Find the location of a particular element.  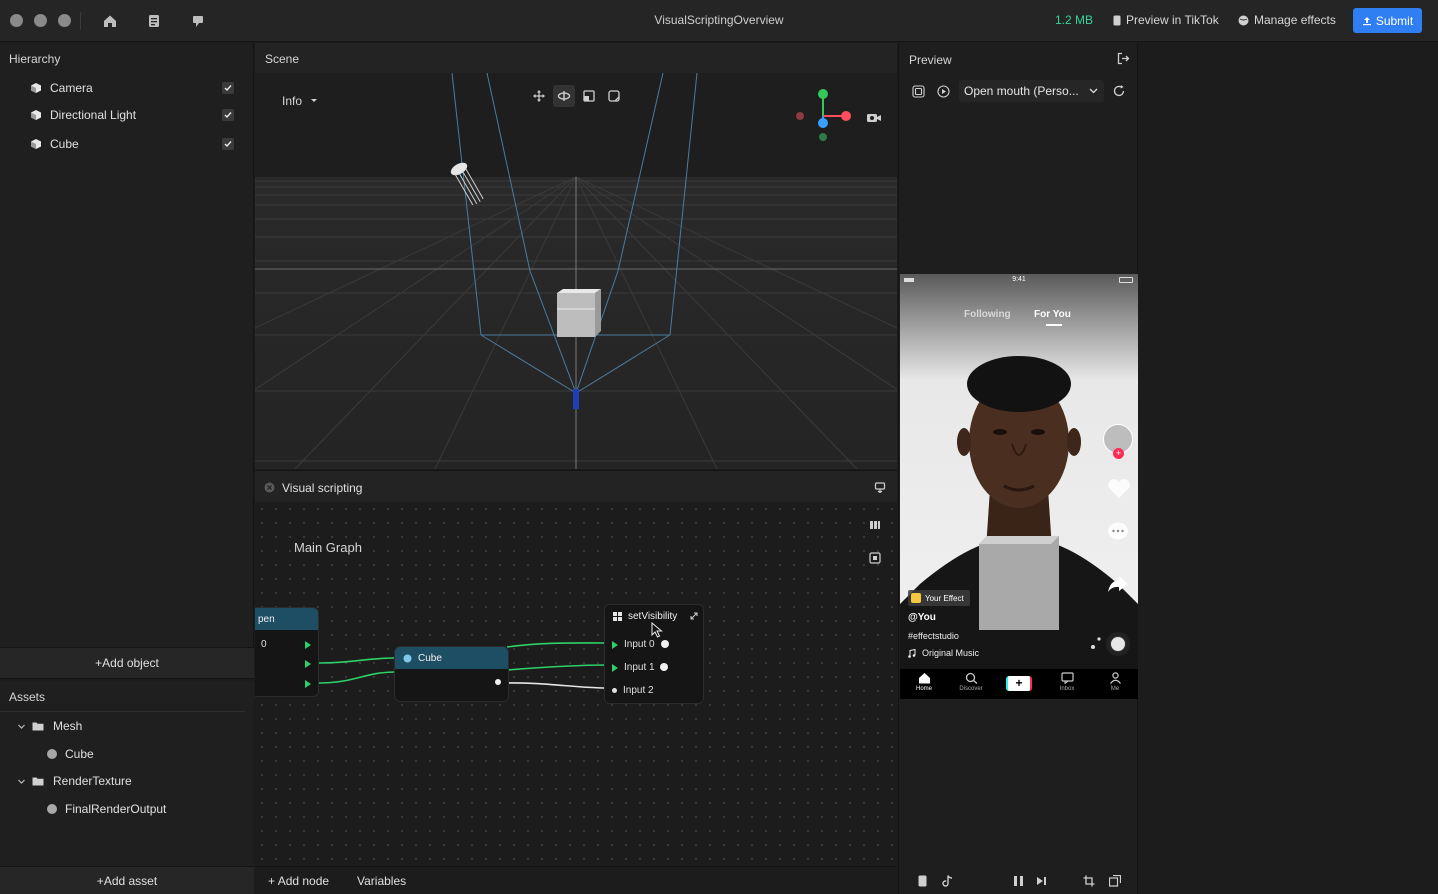

asset-folder-rendertexture: RenderTexture is located at coordinates (74, 781).